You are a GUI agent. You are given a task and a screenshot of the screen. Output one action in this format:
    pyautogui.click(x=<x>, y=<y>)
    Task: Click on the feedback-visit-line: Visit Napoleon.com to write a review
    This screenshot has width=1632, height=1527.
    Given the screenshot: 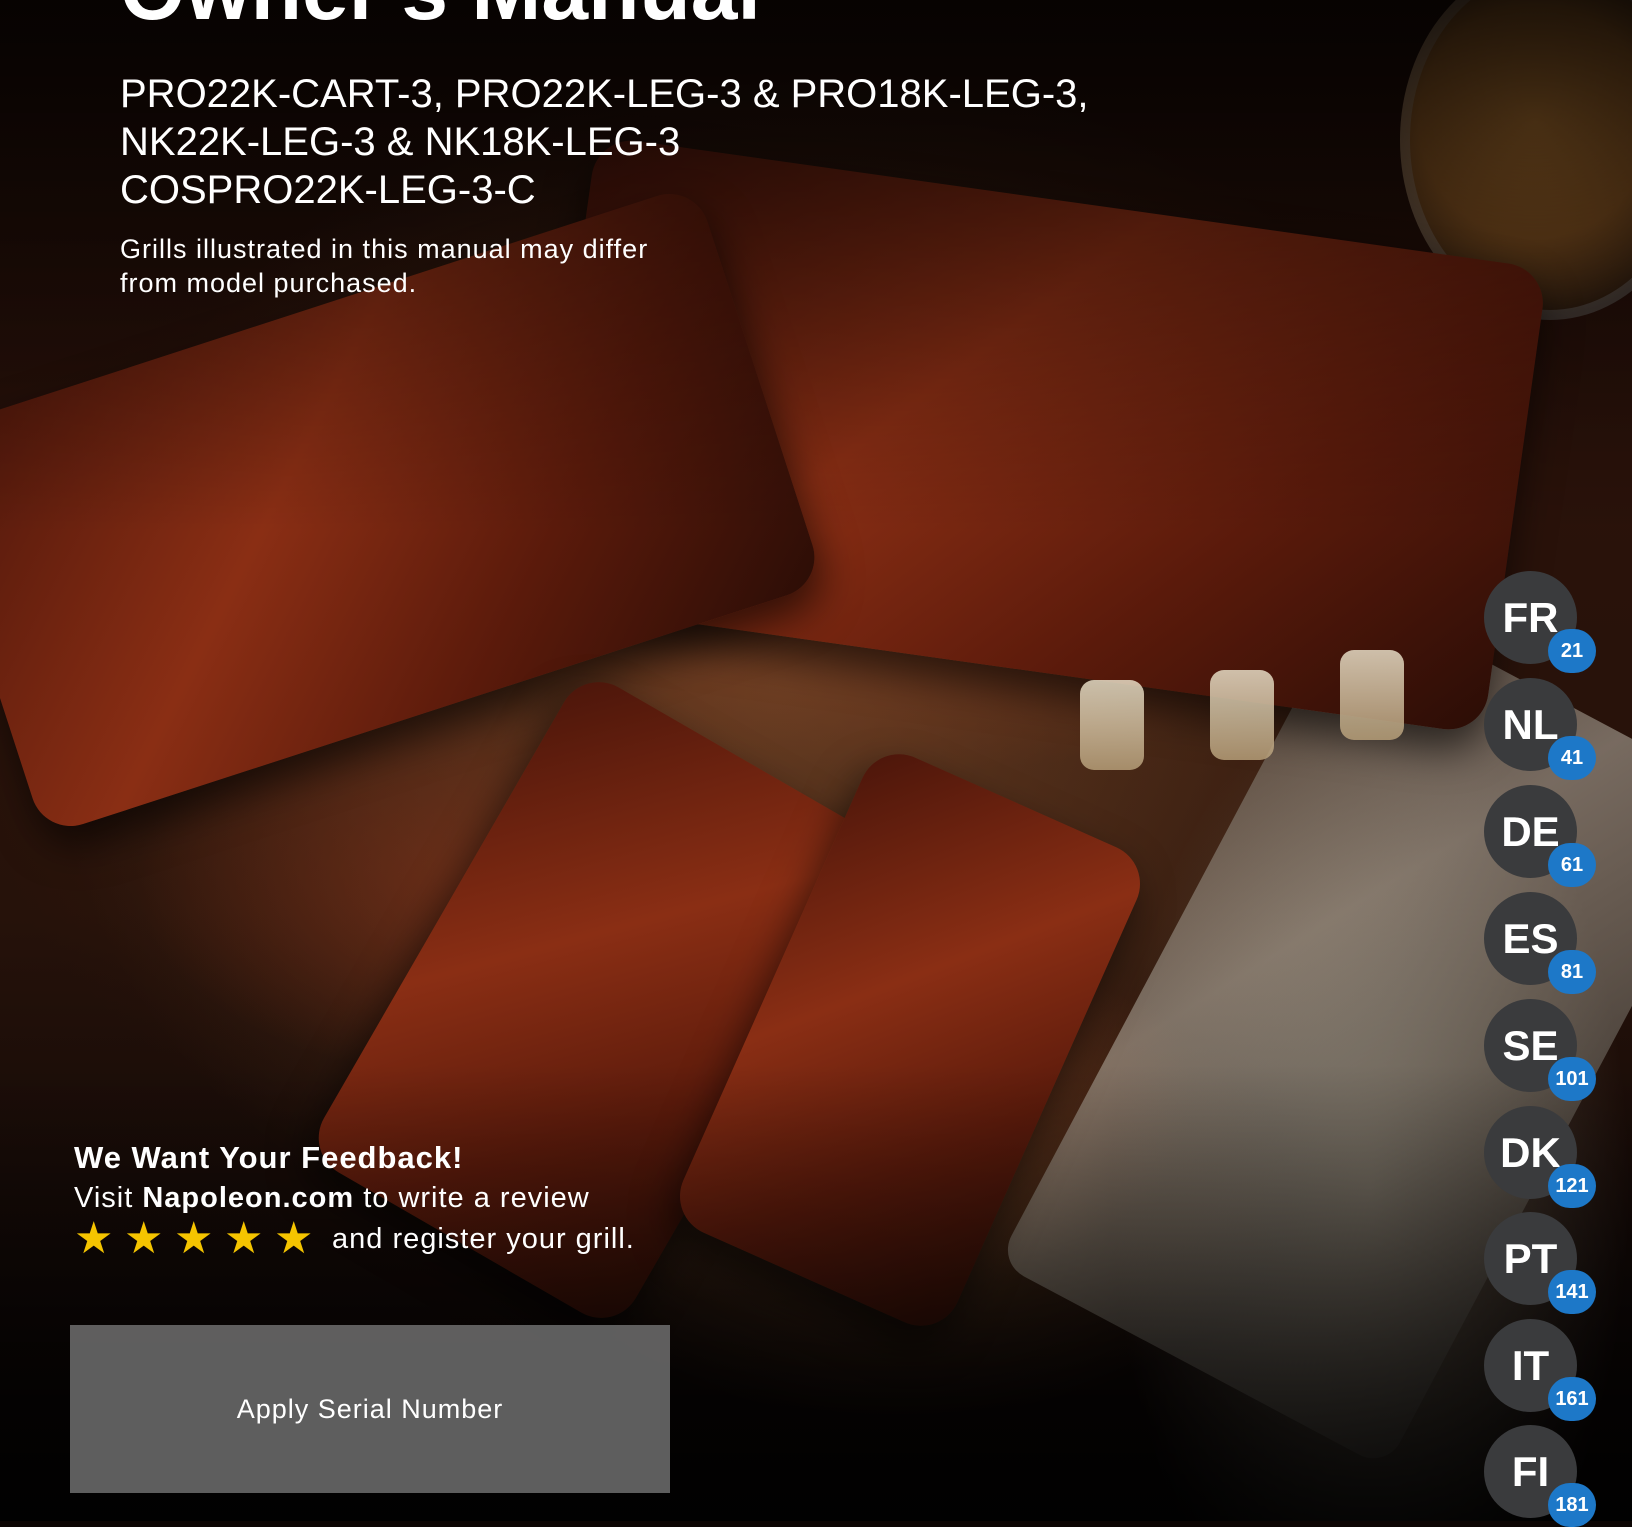 What is the action you would take?
    pyautogui.click(x=354, y=1198)
    